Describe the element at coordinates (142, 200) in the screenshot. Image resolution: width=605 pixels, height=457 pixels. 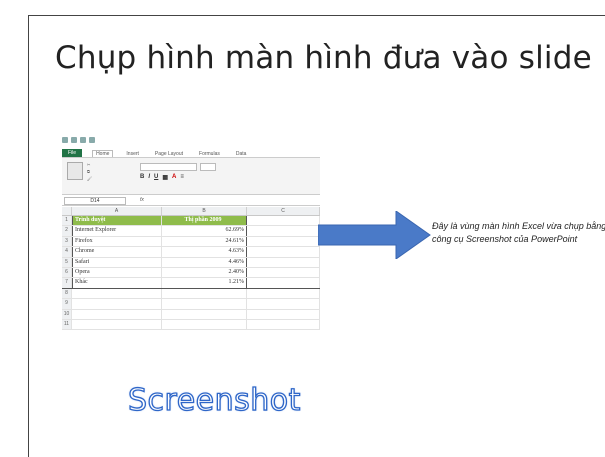
I see `fx-icon: fx` at that location.